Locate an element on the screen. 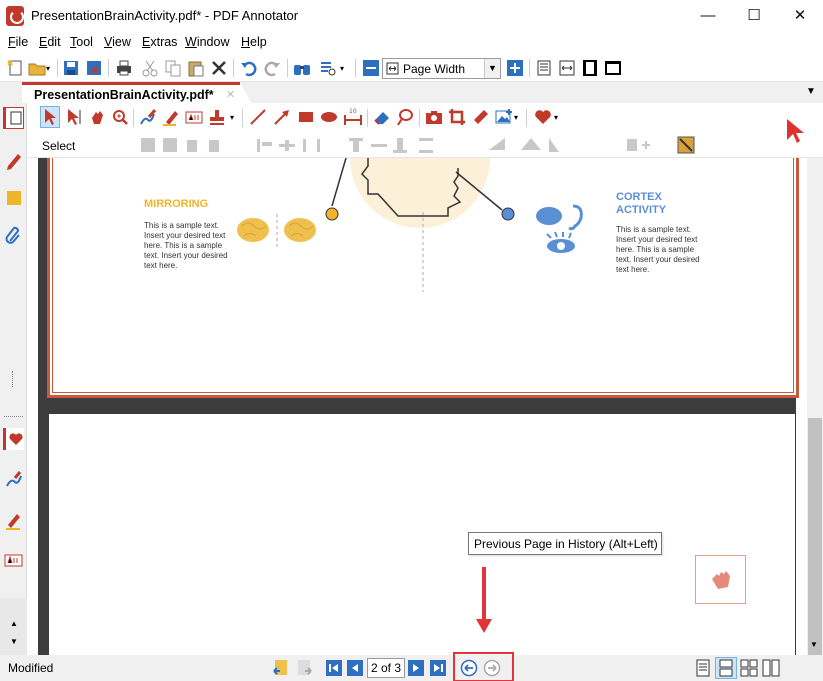  page-number-input: 2 of 3 is located at coordinates (386, 668).